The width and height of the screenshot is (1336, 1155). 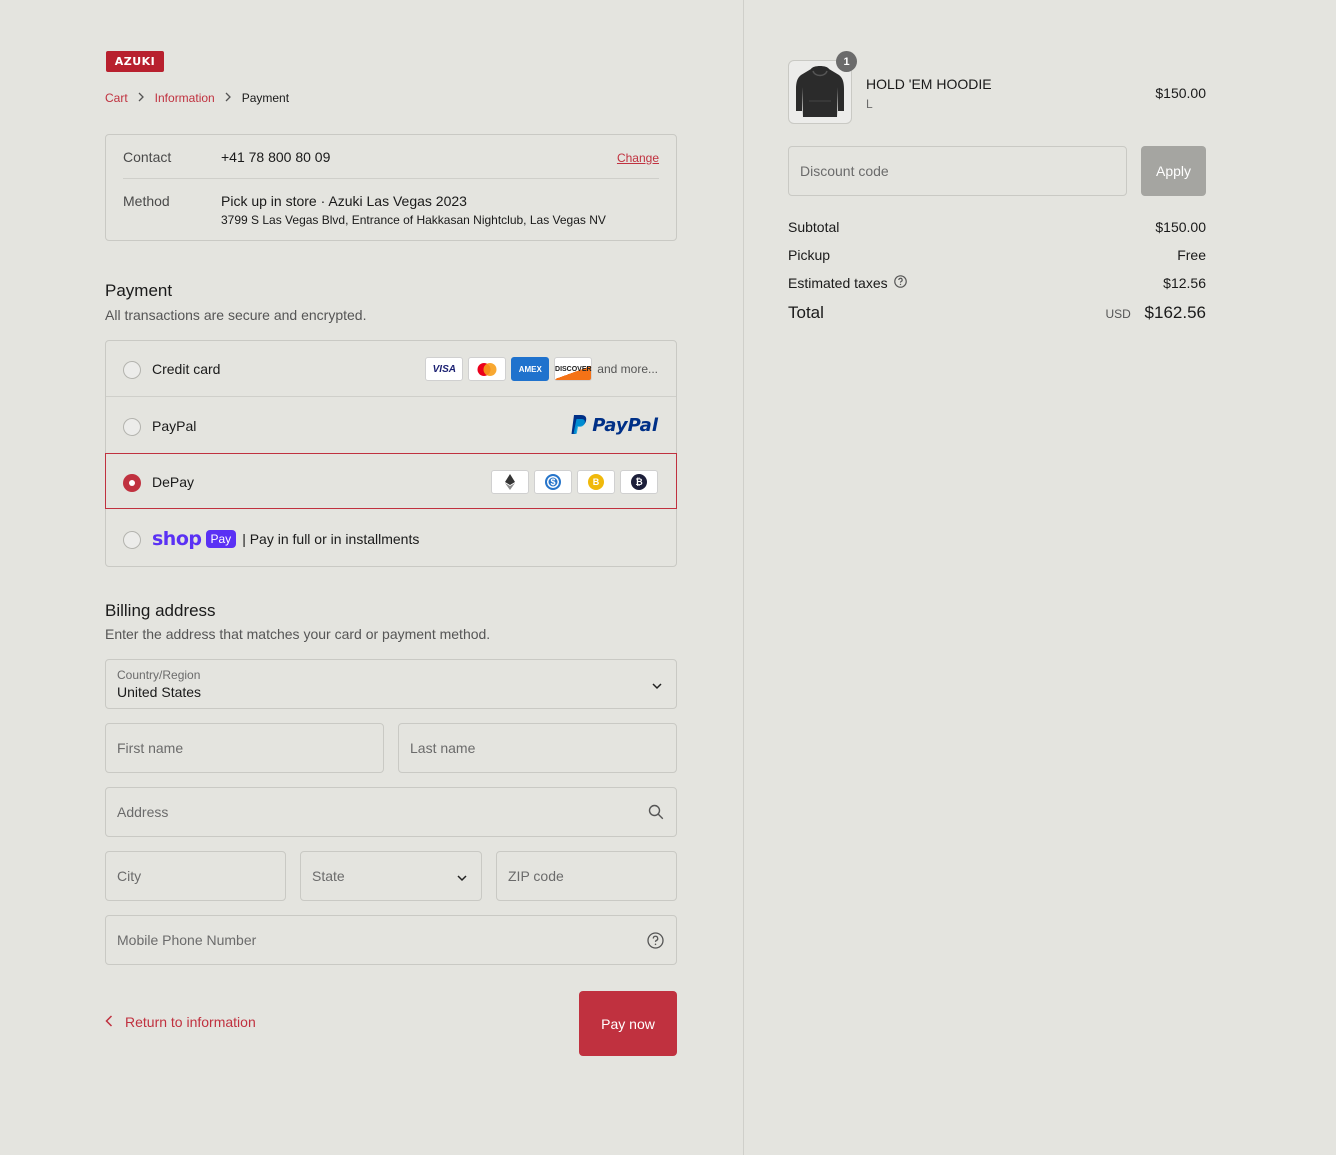 What do you see at coordinates (656, 813) in the screenshot?
I see `search-icon` at bounding box center [656, 813].